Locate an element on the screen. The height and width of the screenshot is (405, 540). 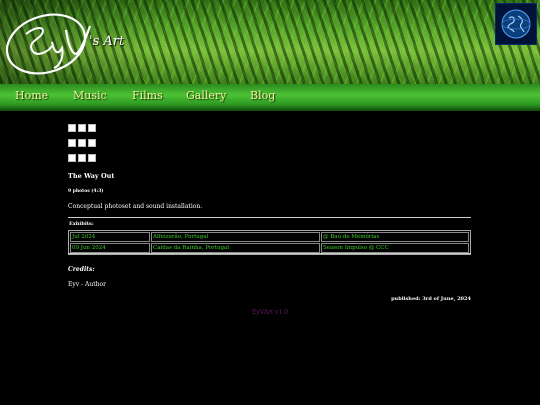
exhibit-place: Caldas da Rainha, Portugal is located at coordinates (235, 248).